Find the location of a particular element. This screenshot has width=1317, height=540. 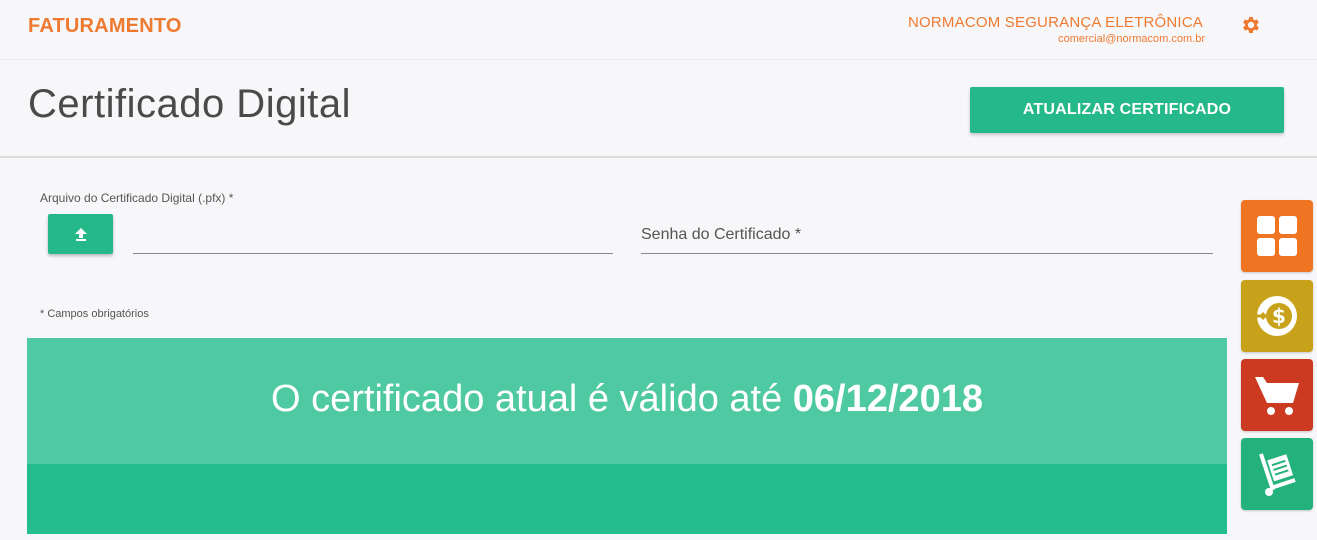

delivery-icon is located at coordinates (1277, 474).